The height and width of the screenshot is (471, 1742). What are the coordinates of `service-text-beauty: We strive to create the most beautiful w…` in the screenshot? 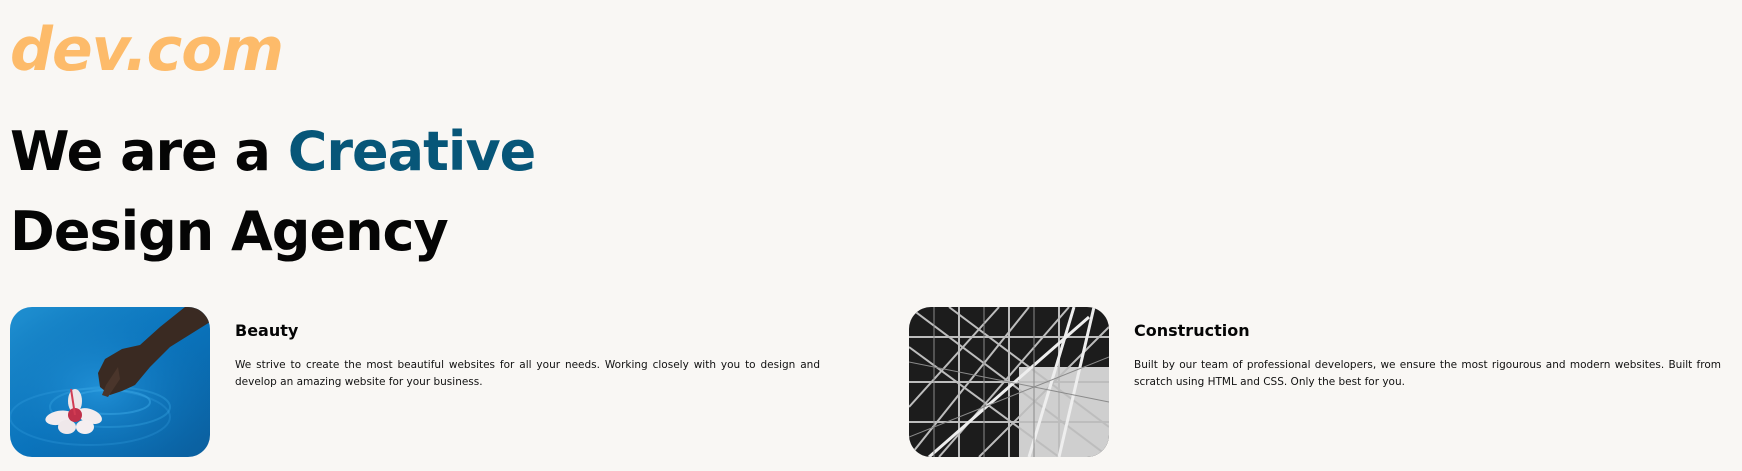 It's located at (527, 373).